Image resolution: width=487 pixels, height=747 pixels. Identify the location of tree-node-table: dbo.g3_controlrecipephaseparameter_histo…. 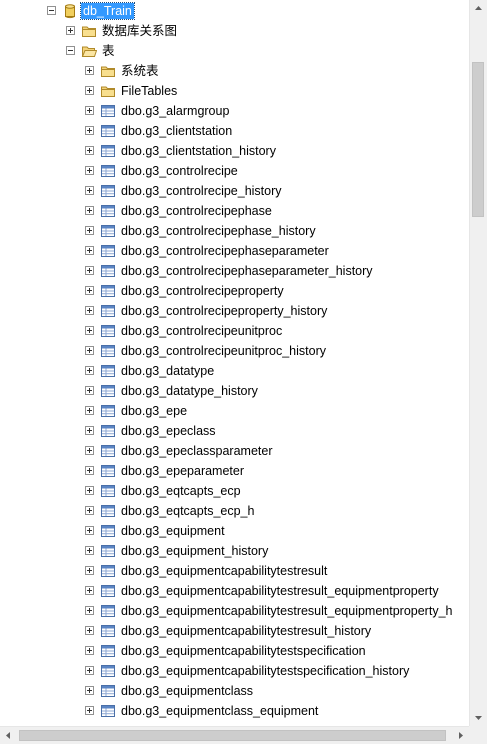
(234, 271).